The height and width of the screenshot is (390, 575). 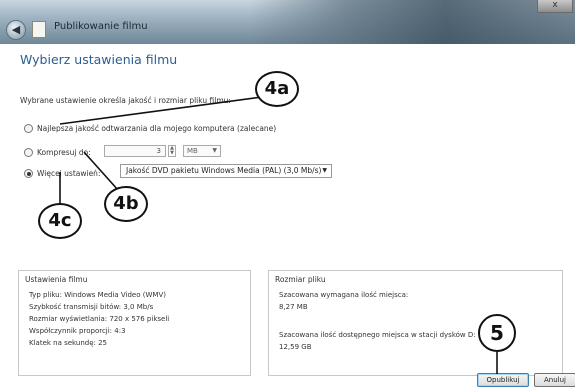 I want to click on callout-4c: 4c, so click(x=60, y=221).